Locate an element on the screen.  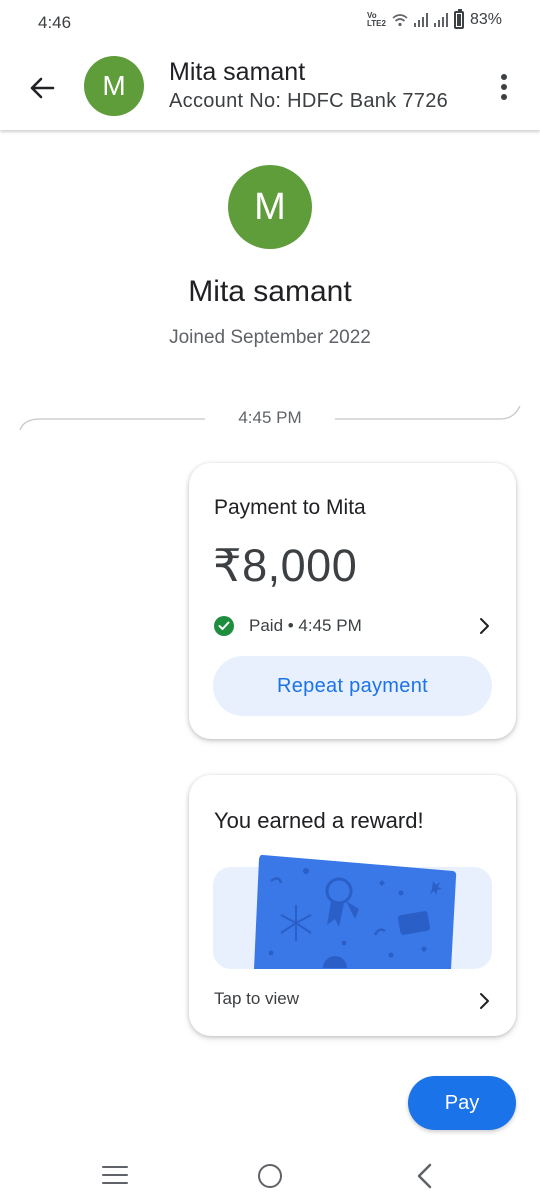
divider-timestamp: 4:45 PM is located at coordinates (270, 417).